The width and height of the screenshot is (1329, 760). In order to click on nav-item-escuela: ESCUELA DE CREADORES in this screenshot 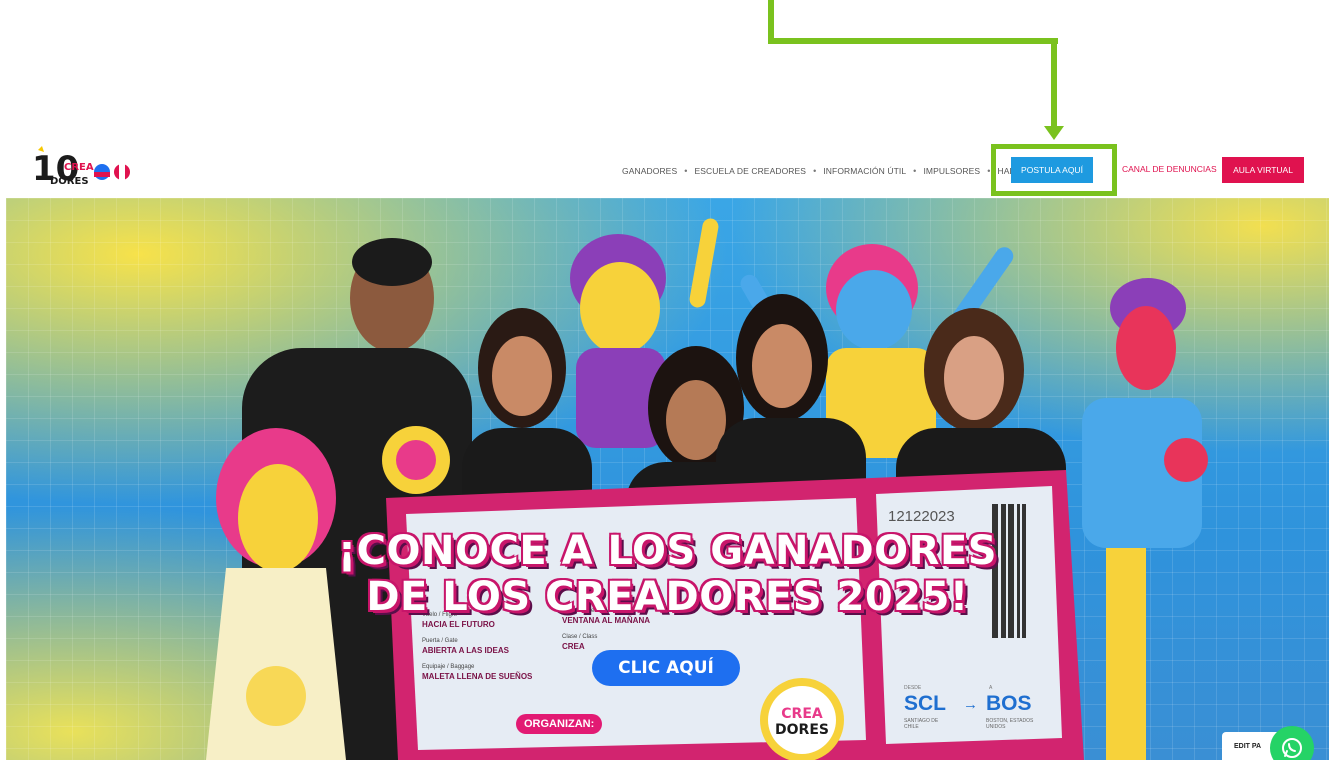, I will do `click(750, 171)`.